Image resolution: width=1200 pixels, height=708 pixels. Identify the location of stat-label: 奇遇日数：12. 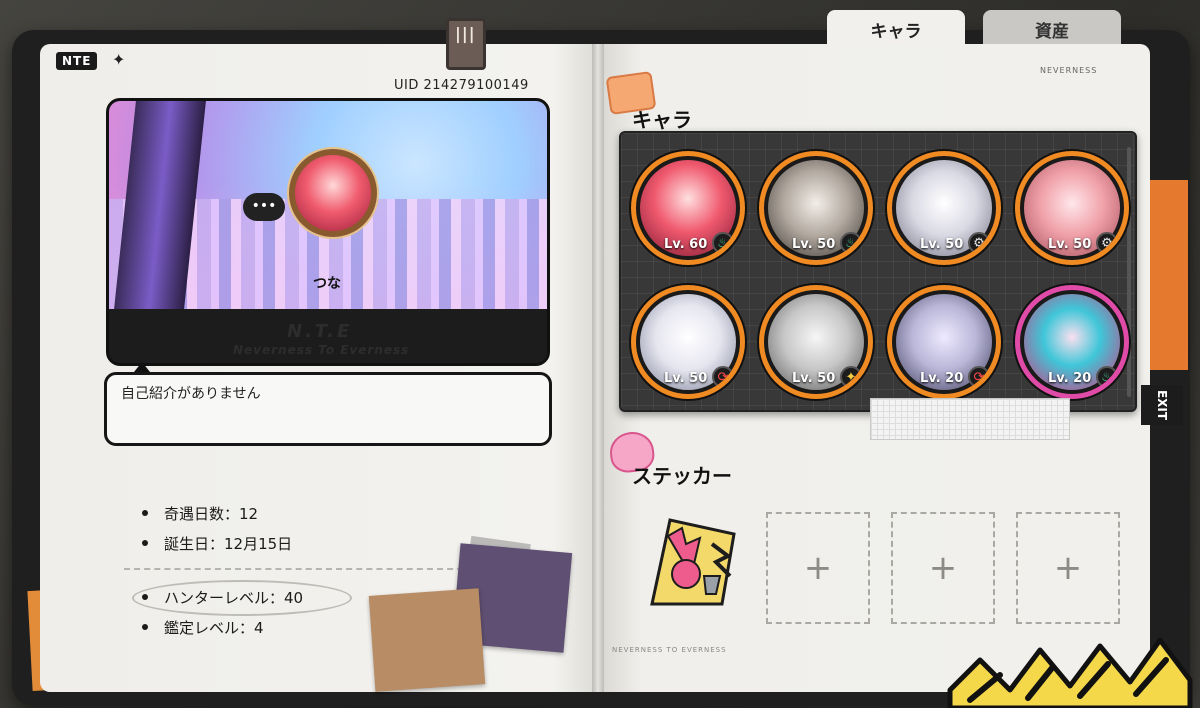
(211, 513).